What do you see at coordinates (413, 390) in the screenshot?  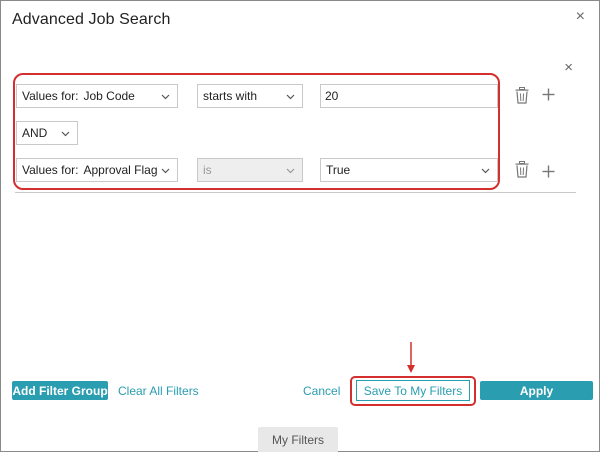 I see `save-to-my-filters-button: Save To My Filters` at bounding box center [413, 390].